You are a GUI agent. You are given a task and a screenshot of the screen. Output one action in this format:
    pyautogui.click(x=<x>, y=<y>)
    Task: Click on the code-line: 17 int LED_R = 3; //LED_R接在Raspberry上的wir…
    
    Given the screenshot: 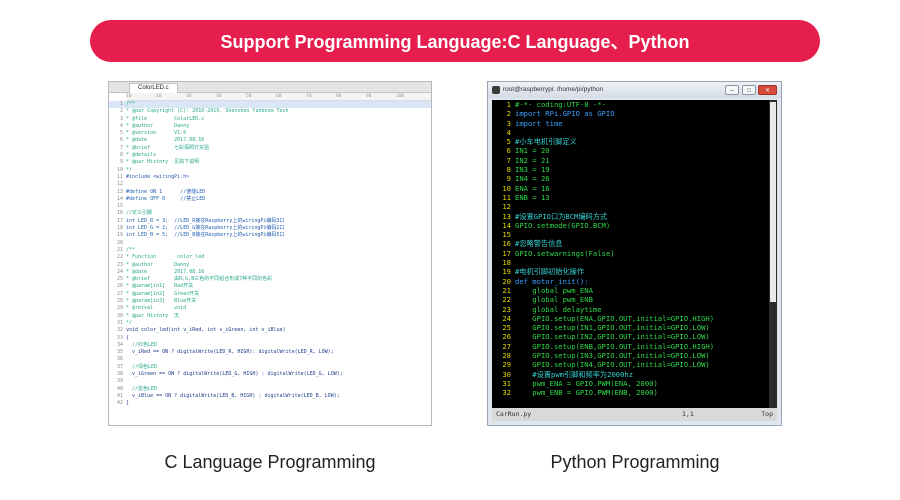 What is the action you would take?
    pyautogui.click(x=270, y=221)
    